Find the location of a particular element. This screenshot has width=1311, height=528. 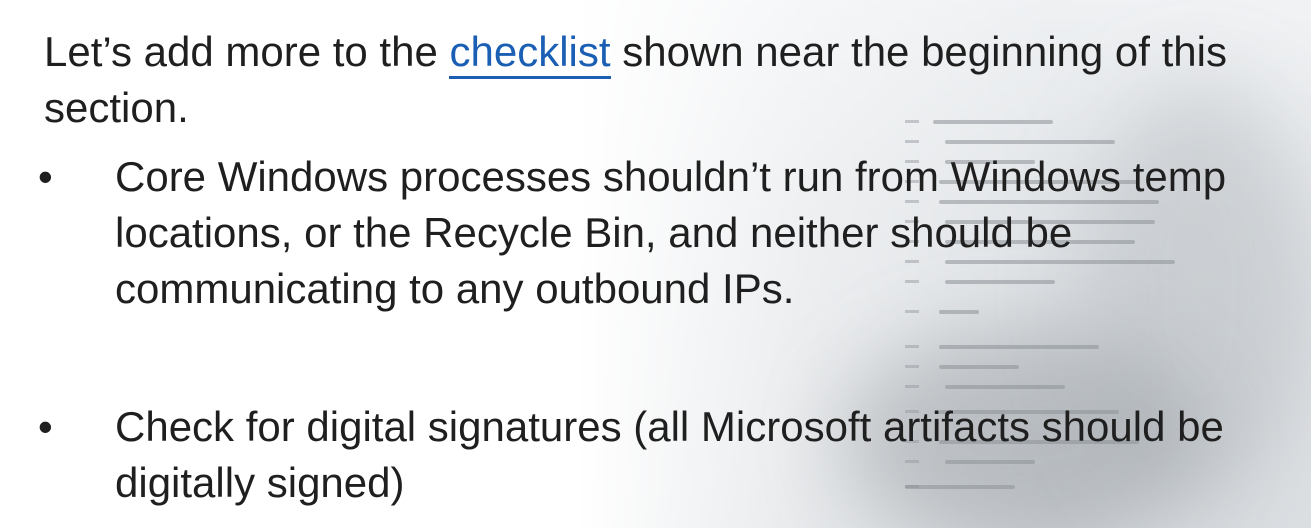

intro-text-start: Let’s add more to the is located at coordinates (247, 51).